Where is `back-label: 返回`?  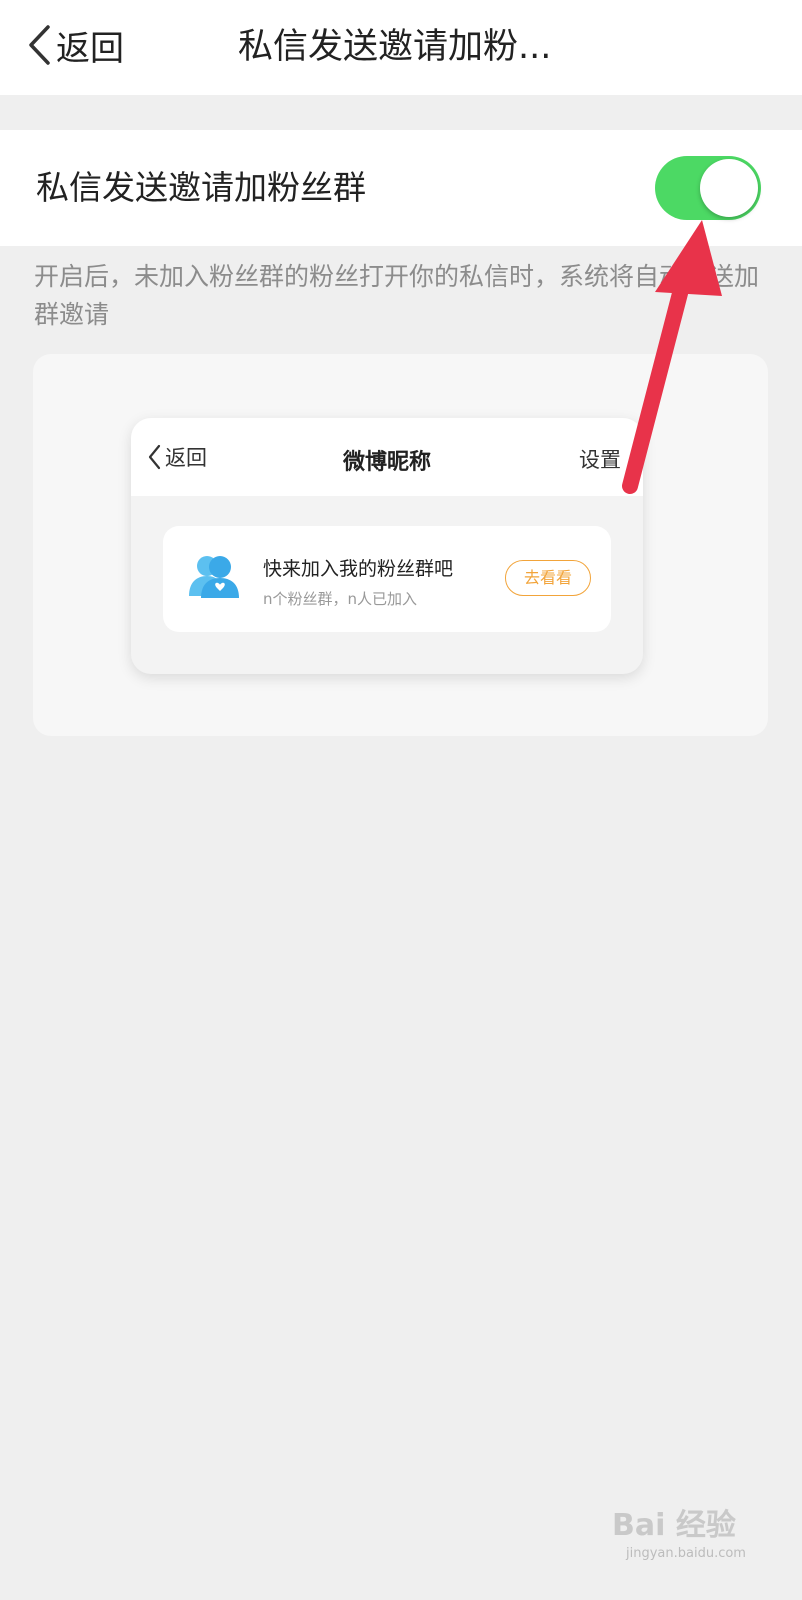 back-label: 返回 is located at coordinates (90, 48).